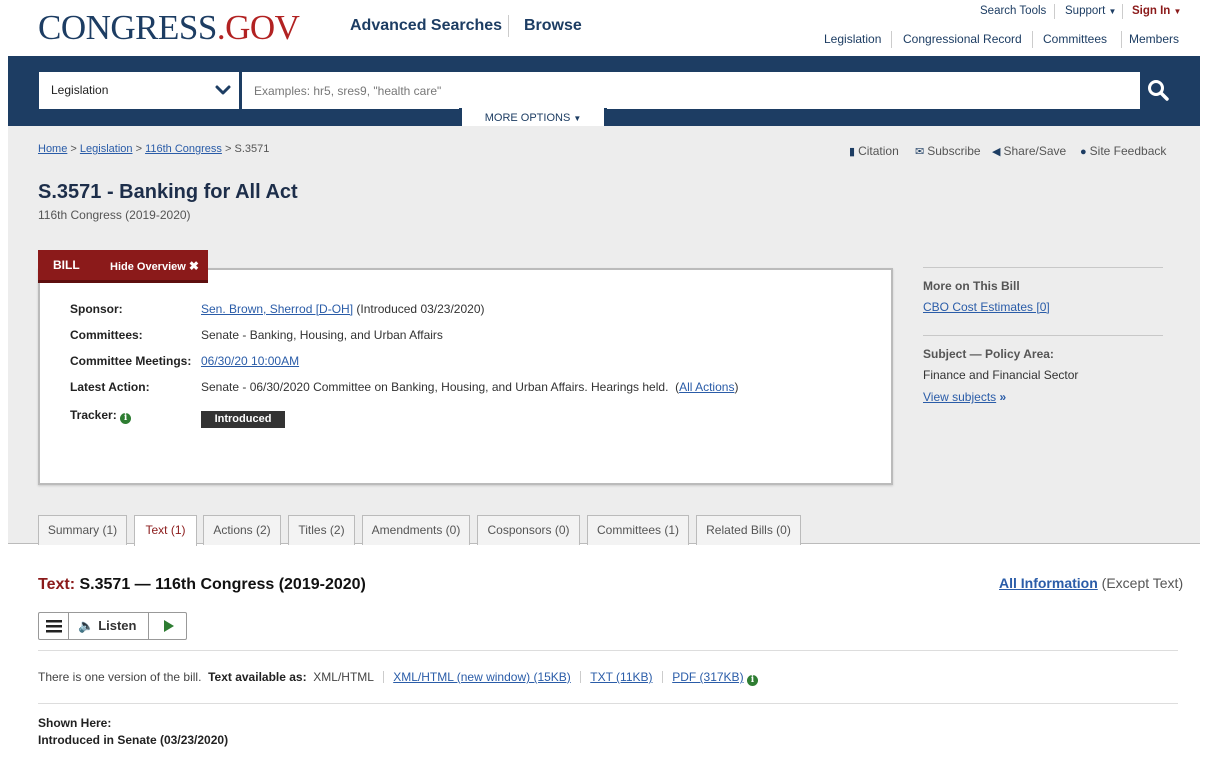 The width and height of the screenshot is (1208, 782). What do you see at coordinates (553, 26) in the screenshot?
I see `nav-browse: Browse` at bounding box center [553, 26].